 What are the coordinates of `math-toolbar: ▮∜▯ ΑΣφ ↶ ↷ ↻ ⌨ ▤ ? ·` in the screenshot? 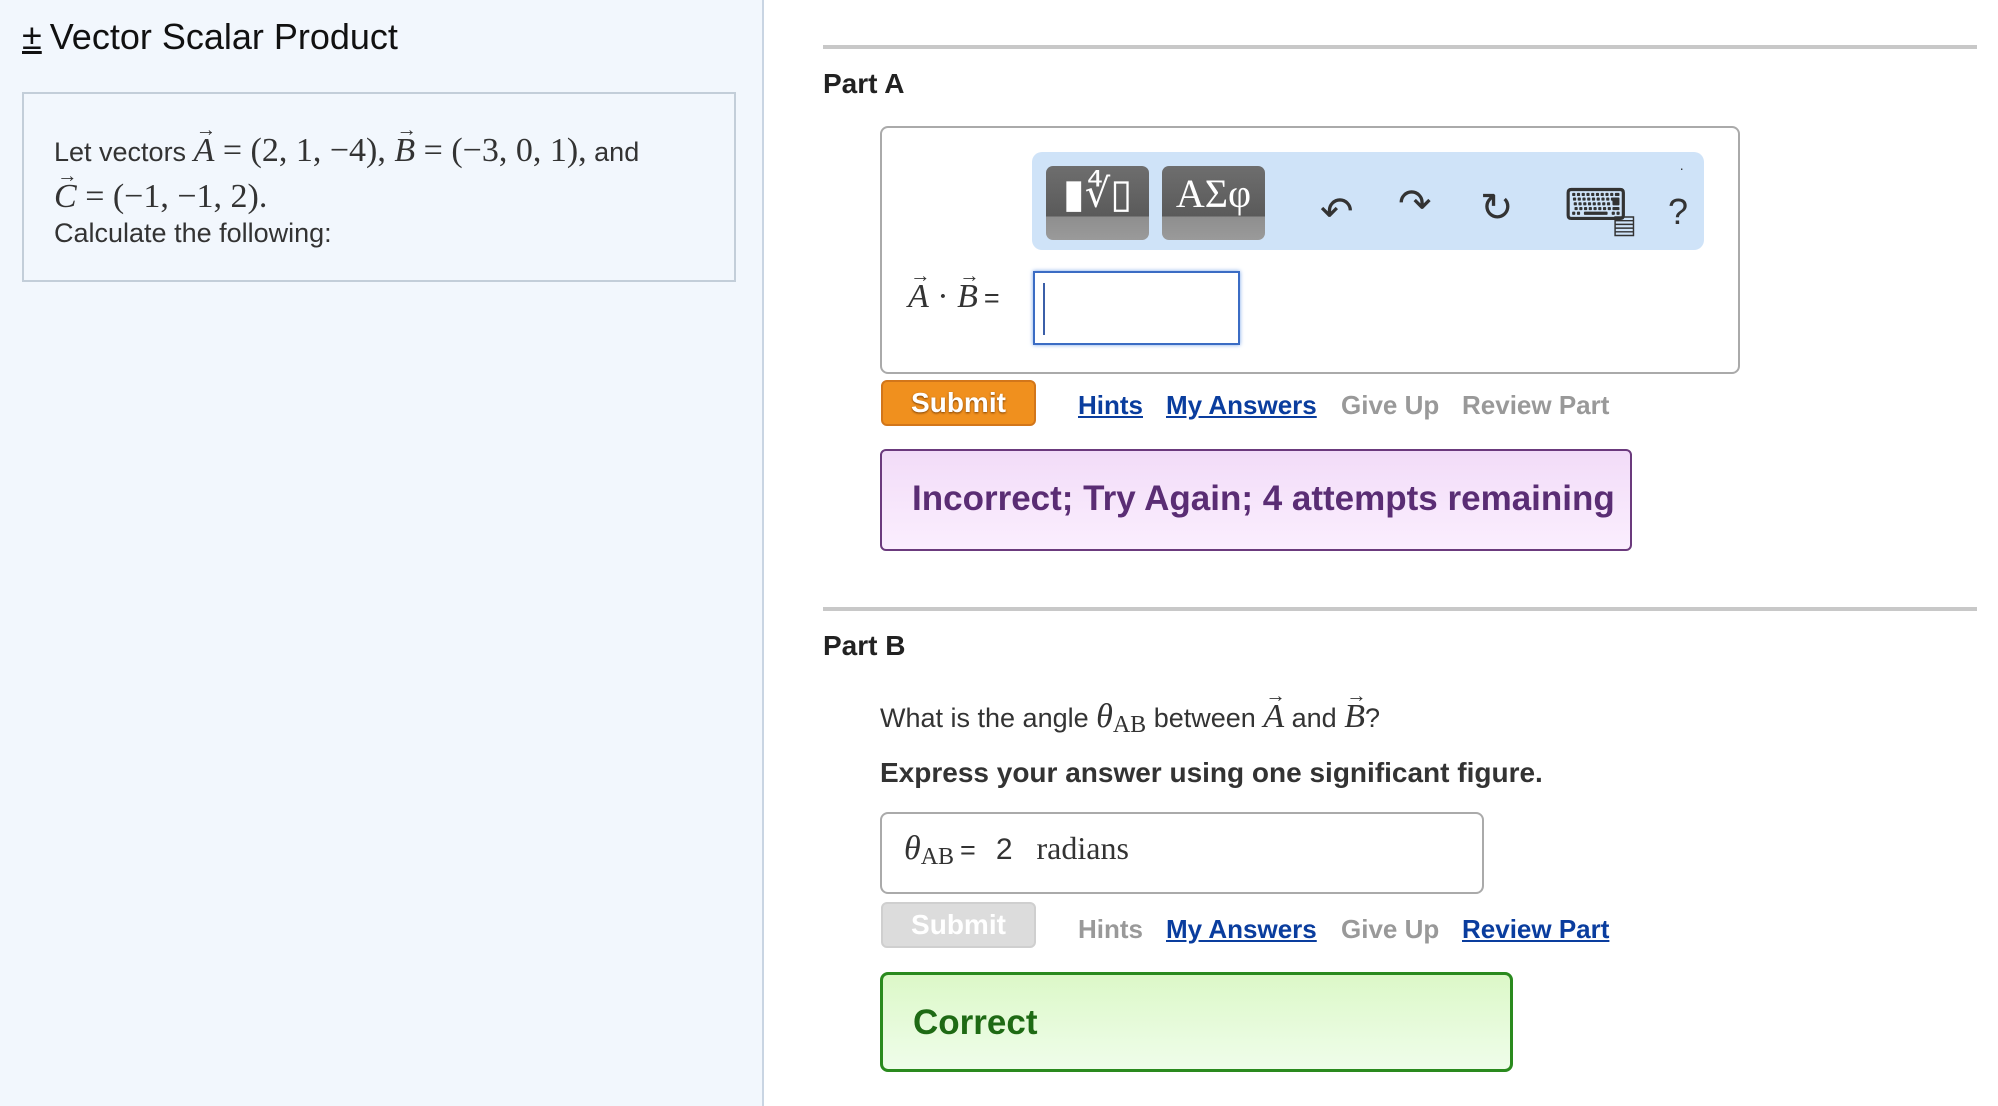 It's located at (1368, 201).